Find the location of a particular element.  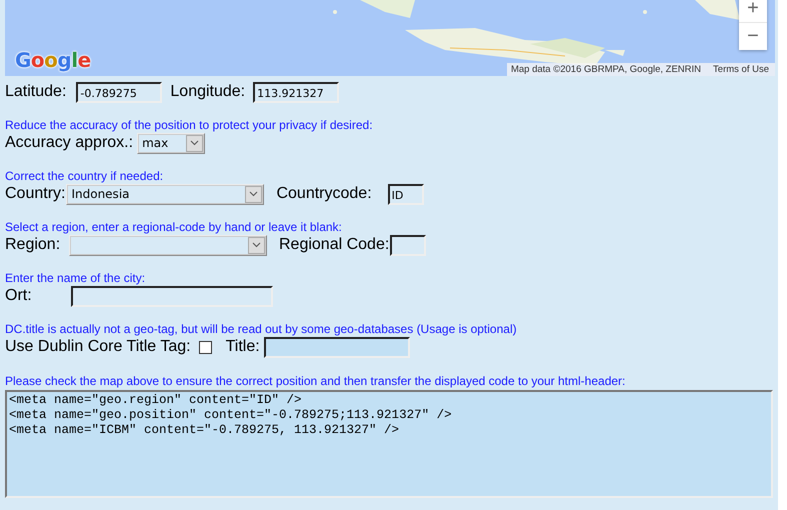

zoom-out-button: − is located at coordinates (753, 36).